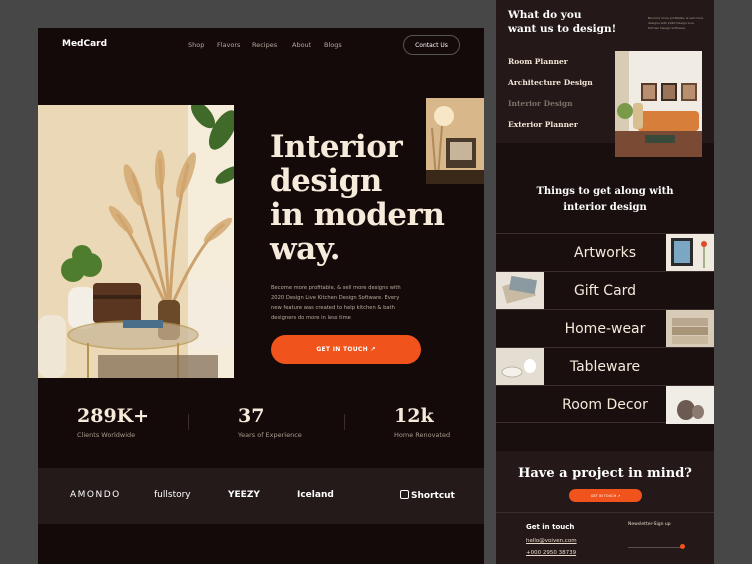 This screenshot has width=752, height=564. What do you see at coordinates (136, 241) in the screenshot?
I see `hero-image` at bounding box center [136, 241].